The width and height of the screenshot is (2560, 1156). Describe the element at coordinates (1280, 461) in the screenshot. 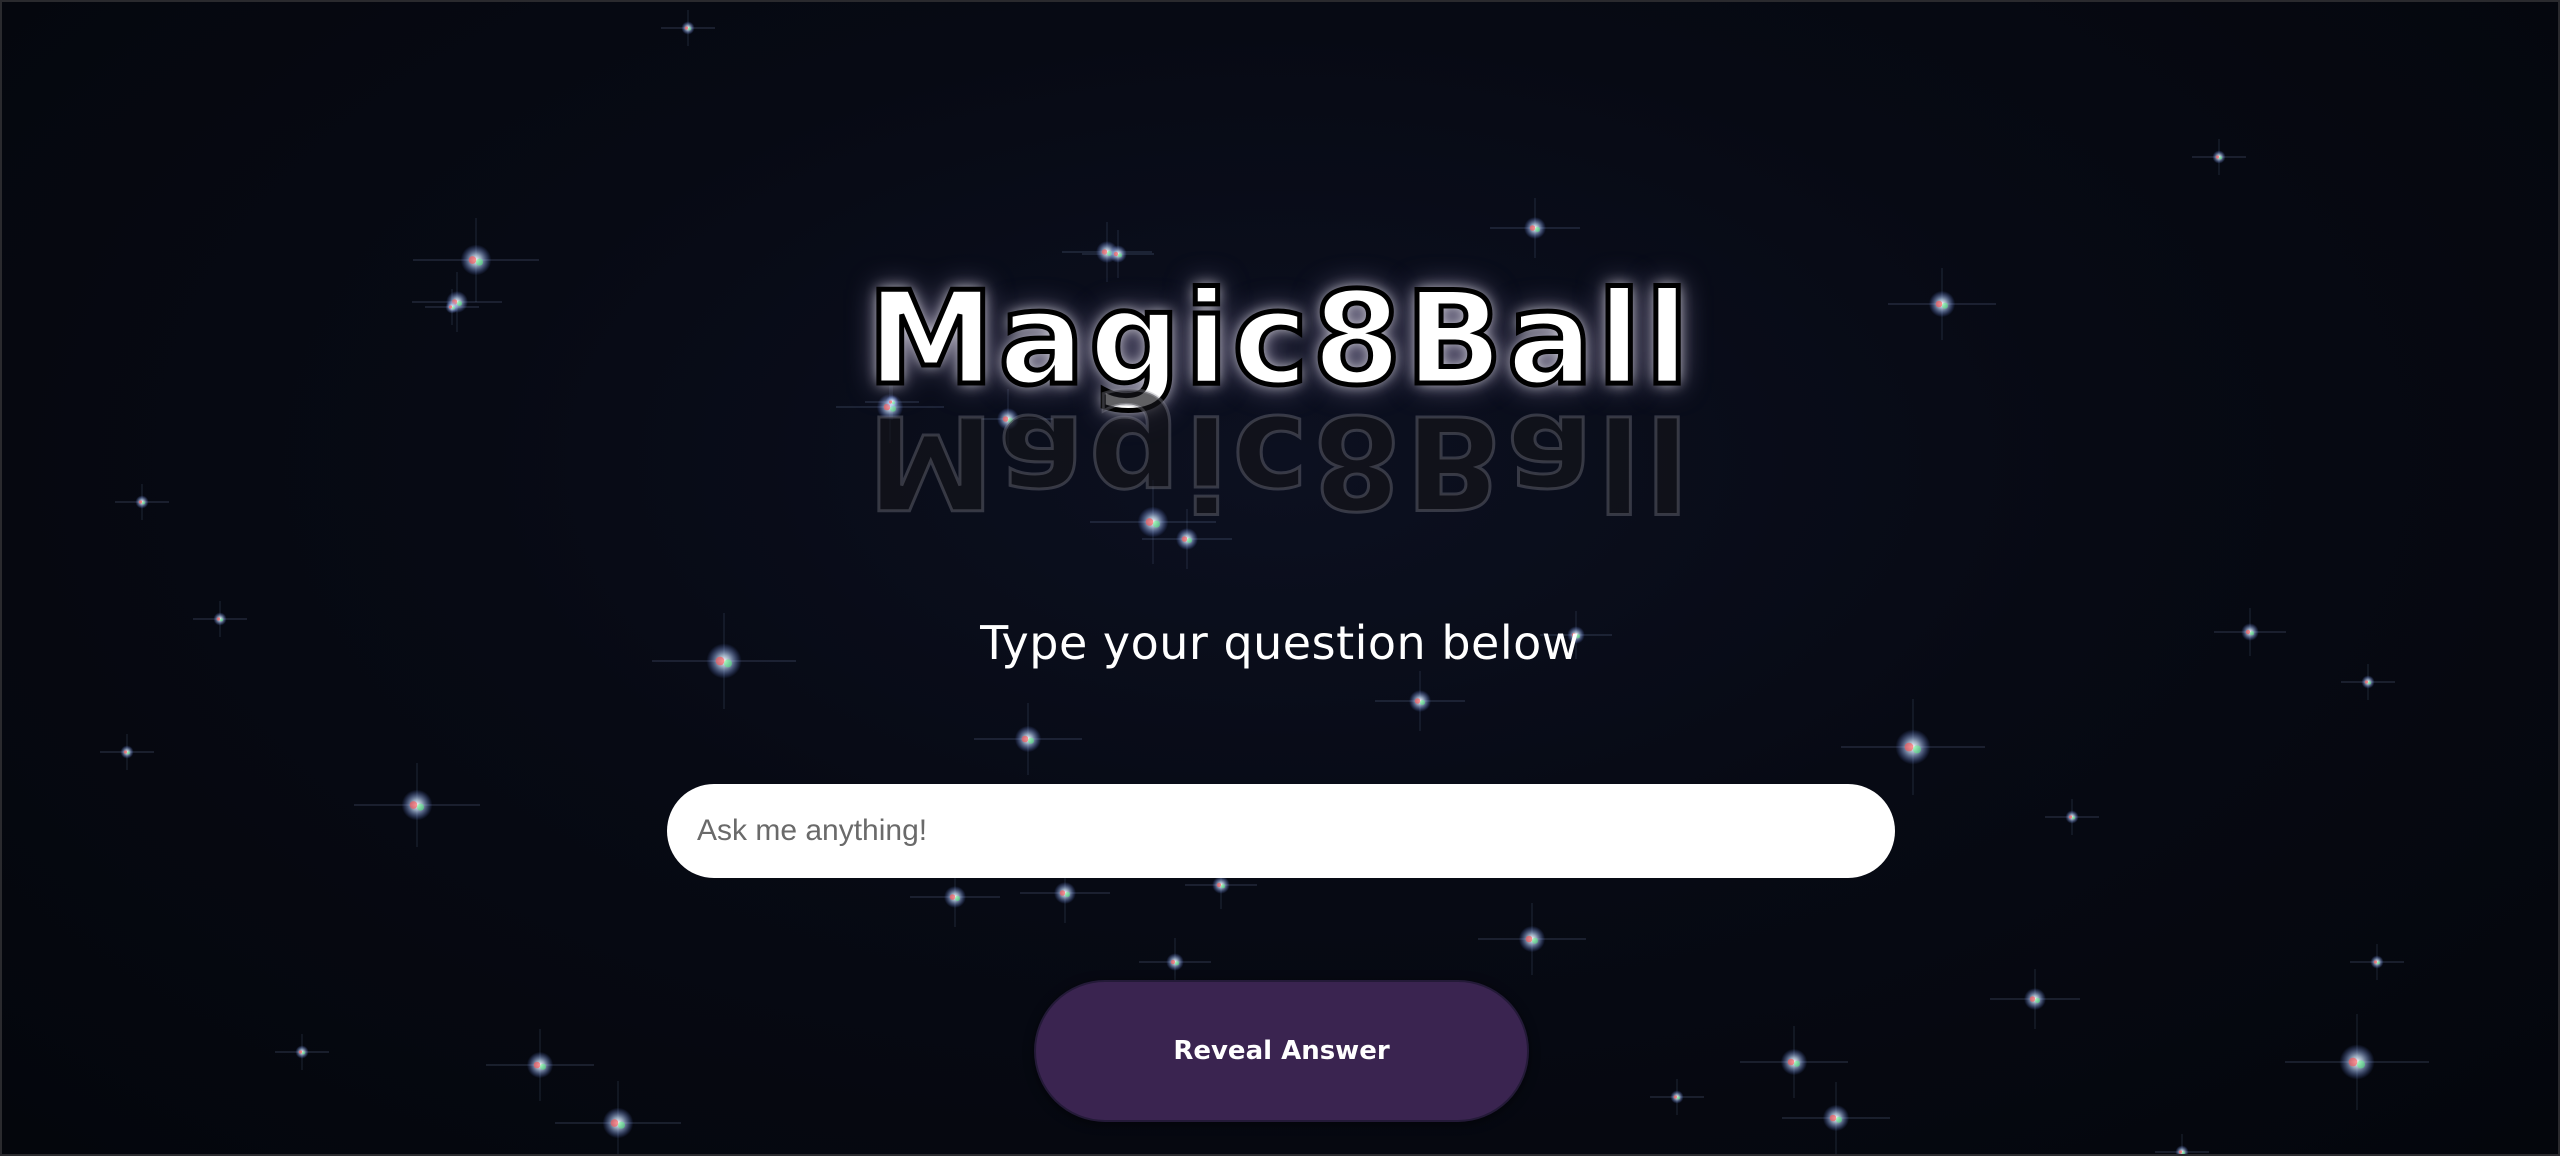

I see `app-logo-reflection: Magic8Ball` at that location.